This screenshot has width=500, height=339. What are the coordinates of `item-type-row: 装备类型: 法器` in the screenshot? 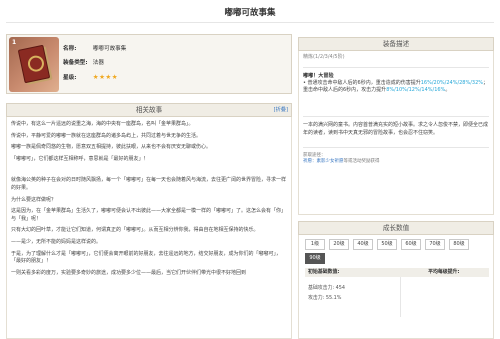 It's located at (94, 63).